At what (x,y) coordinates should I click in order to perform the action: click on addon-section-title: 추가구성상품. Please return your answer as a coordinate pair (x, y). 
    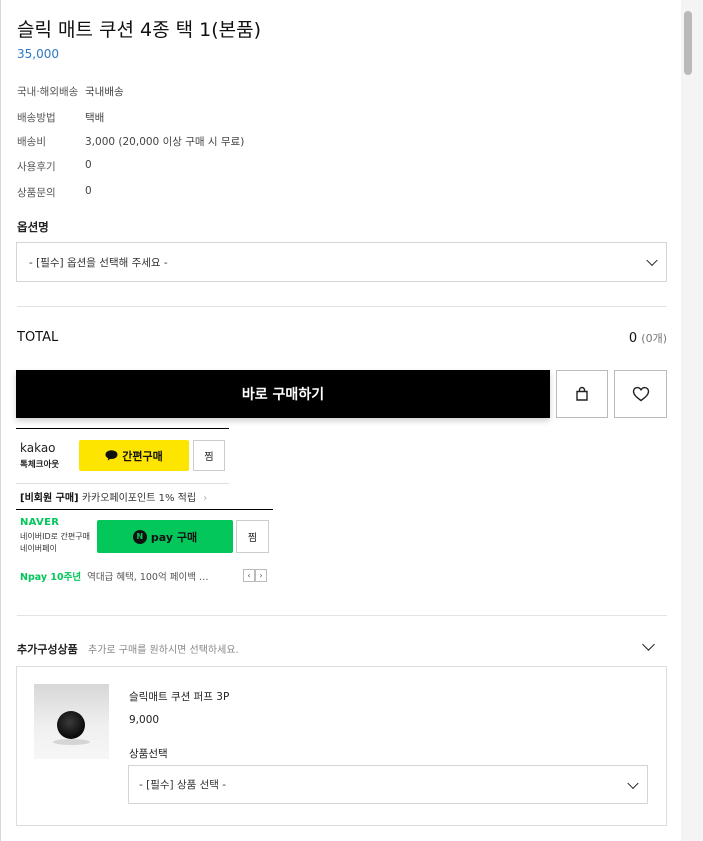
    Looking at the image, I should click on (47, 649).